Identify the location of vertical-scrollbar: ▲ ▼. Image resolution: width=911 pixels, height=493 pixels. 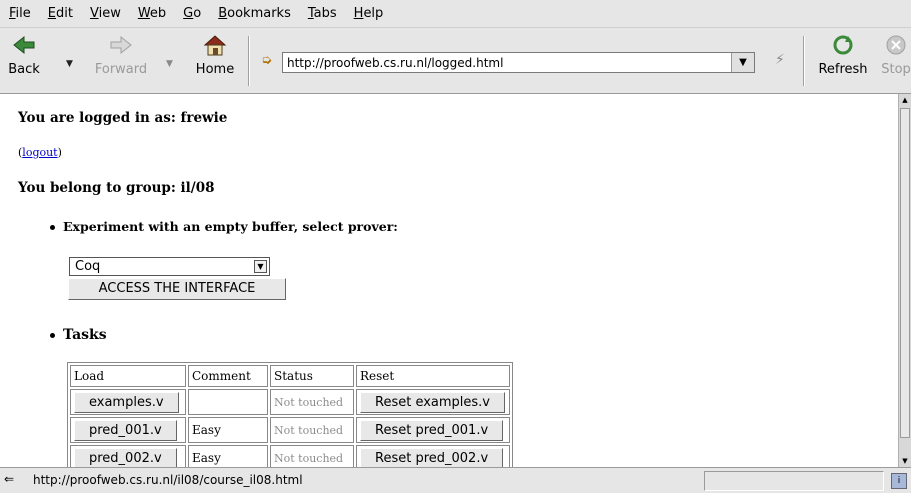
(904, 280).